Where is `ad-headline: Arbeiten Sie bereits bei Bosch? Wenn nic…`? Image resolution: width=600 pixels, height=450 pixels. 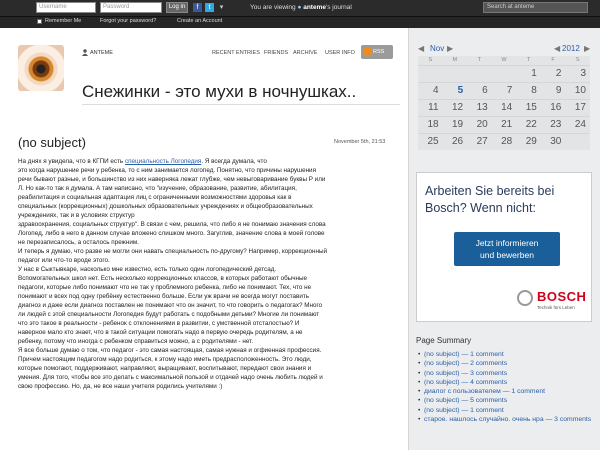
ad-headline: Arbeiten Sie bereits bei Bosch? Wenn nic… is located at coordinates (490, 199).